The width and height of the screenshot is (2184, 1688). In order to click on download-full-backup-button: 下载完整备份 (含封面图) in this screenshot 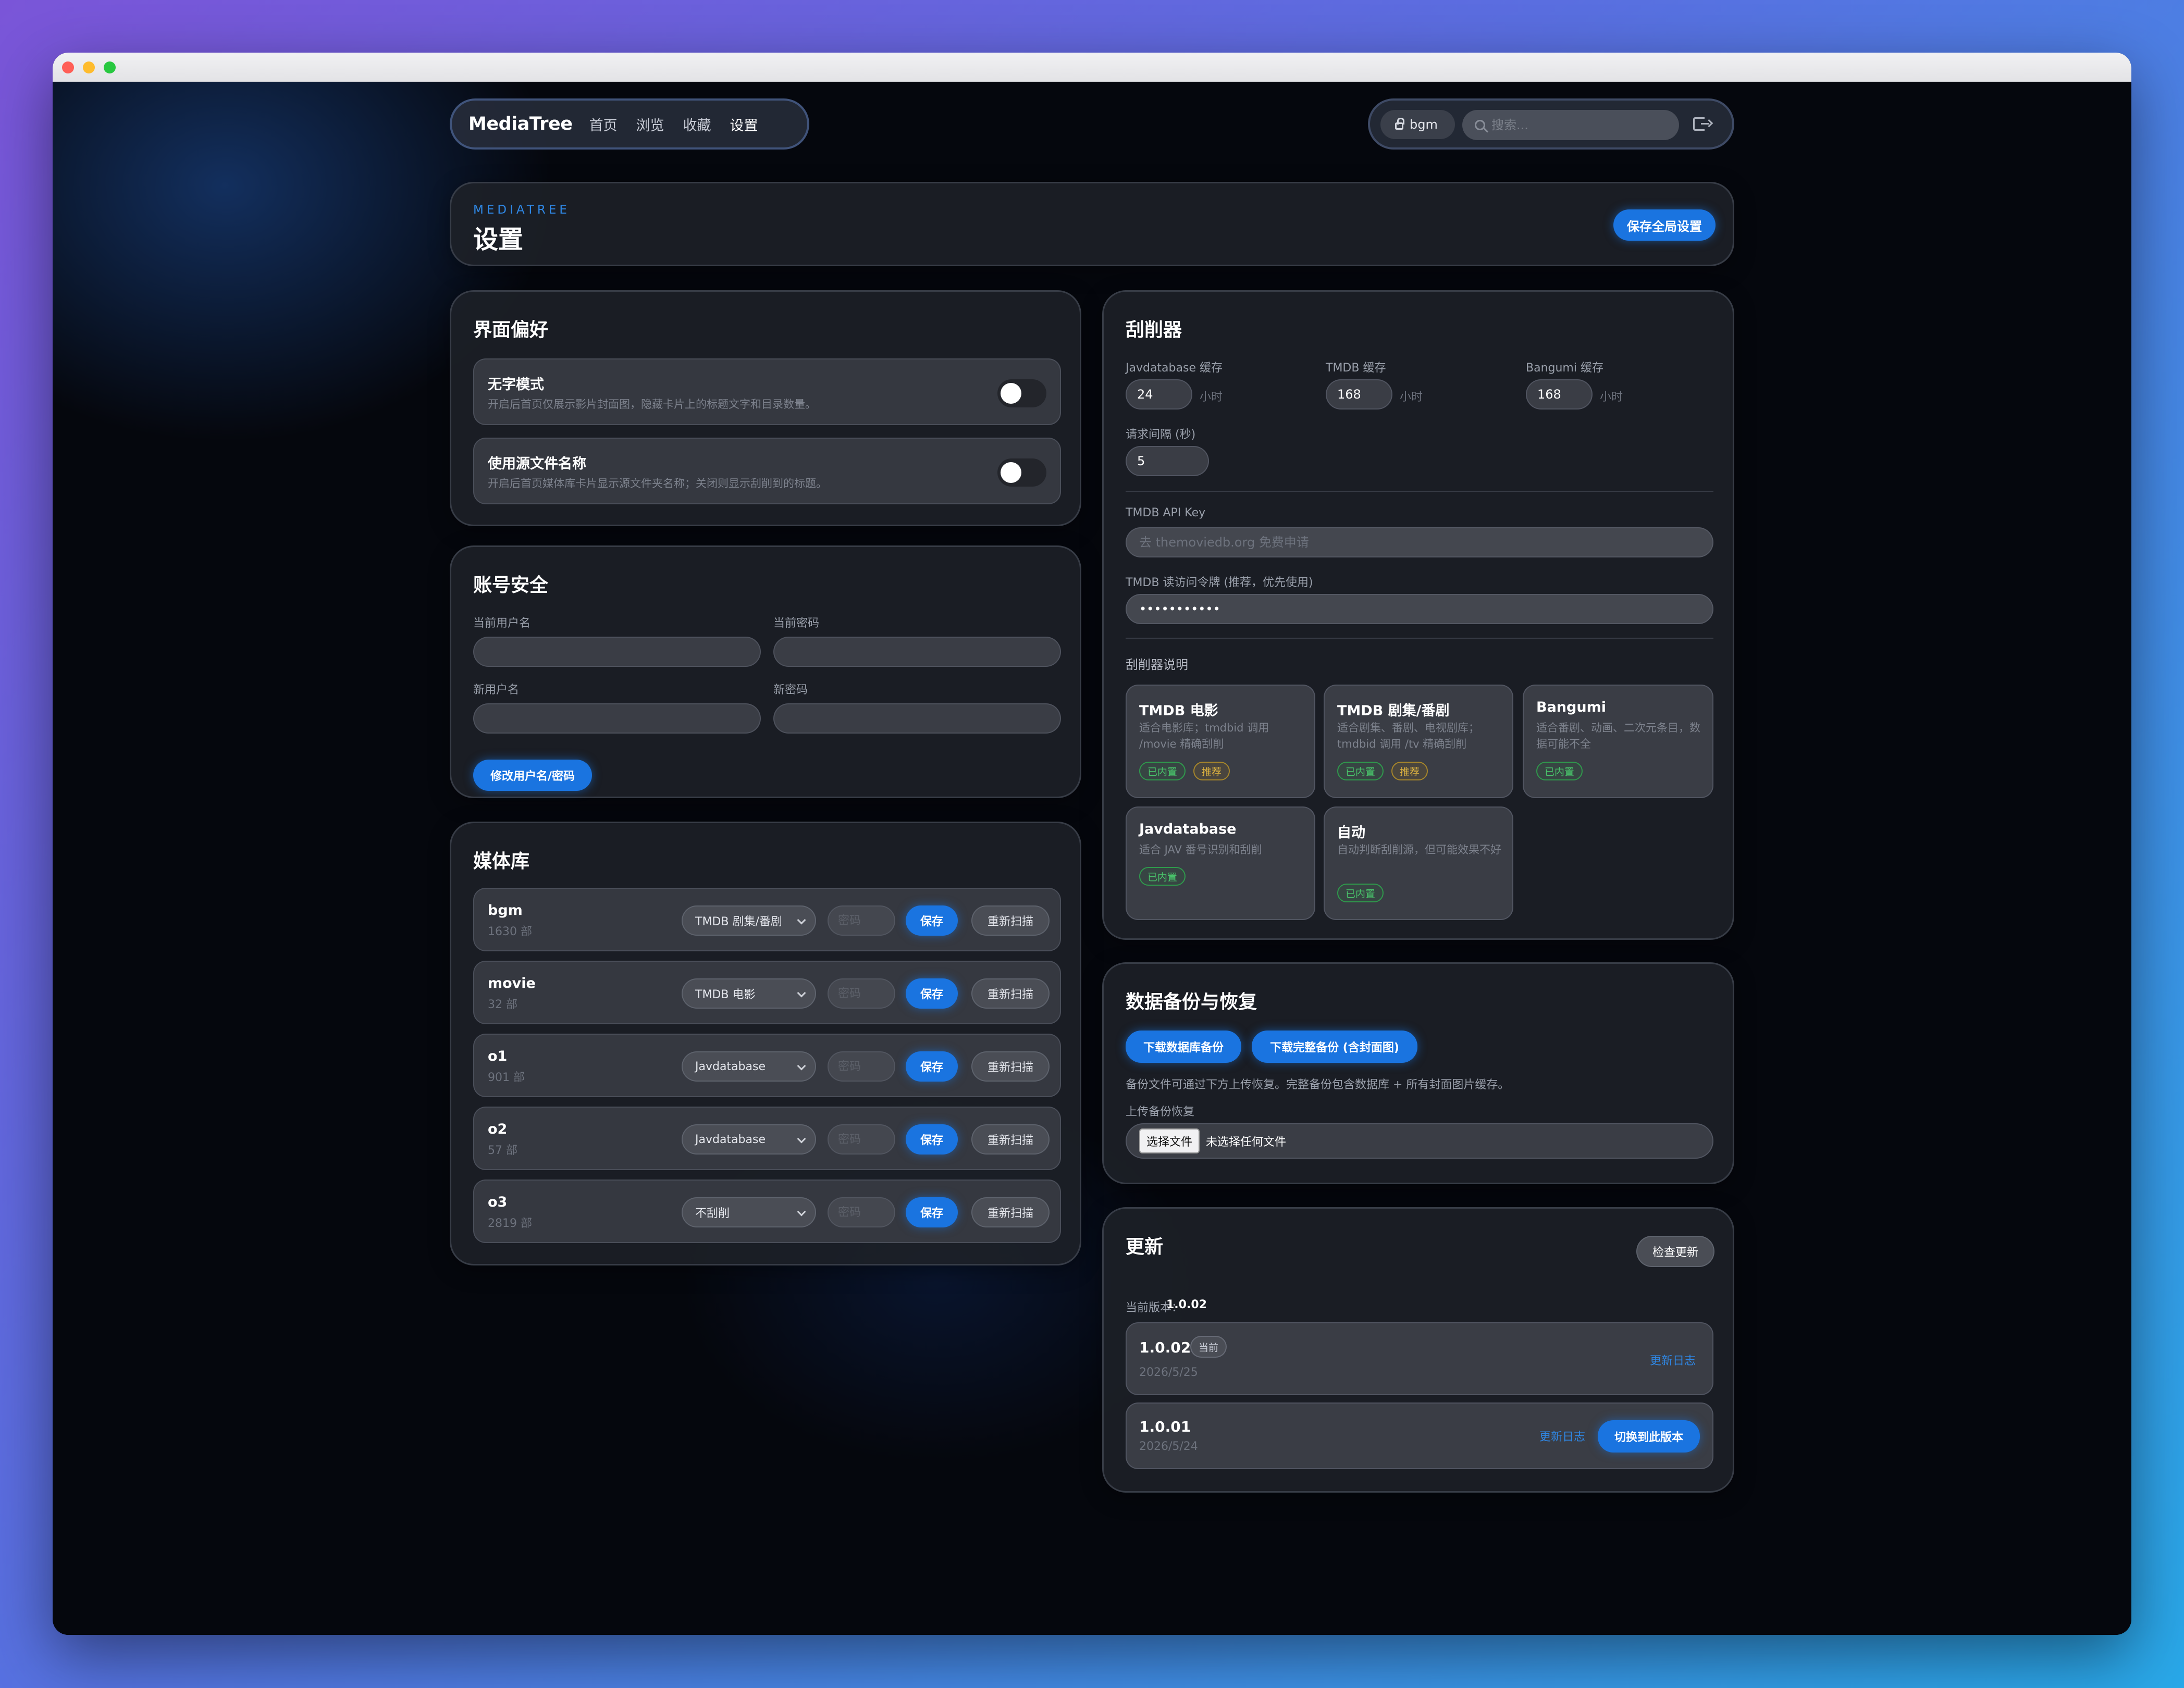, I will do `click(1334, 1047)`.